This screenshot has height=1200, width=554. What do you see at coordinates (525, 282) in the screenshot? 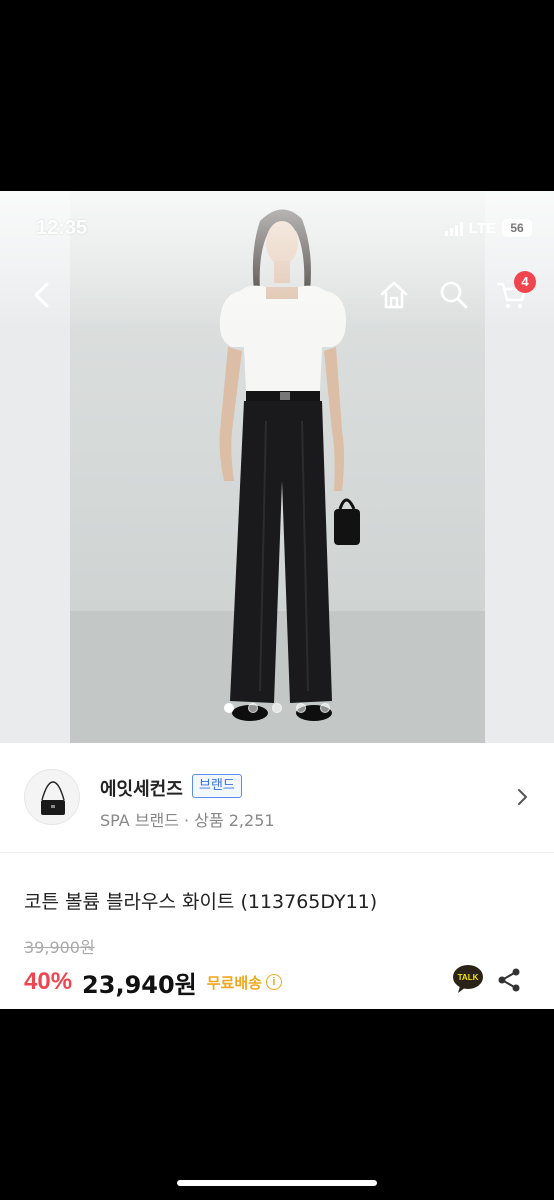
I see `cart-count-badge: 4` at bounding box center [525, 282].